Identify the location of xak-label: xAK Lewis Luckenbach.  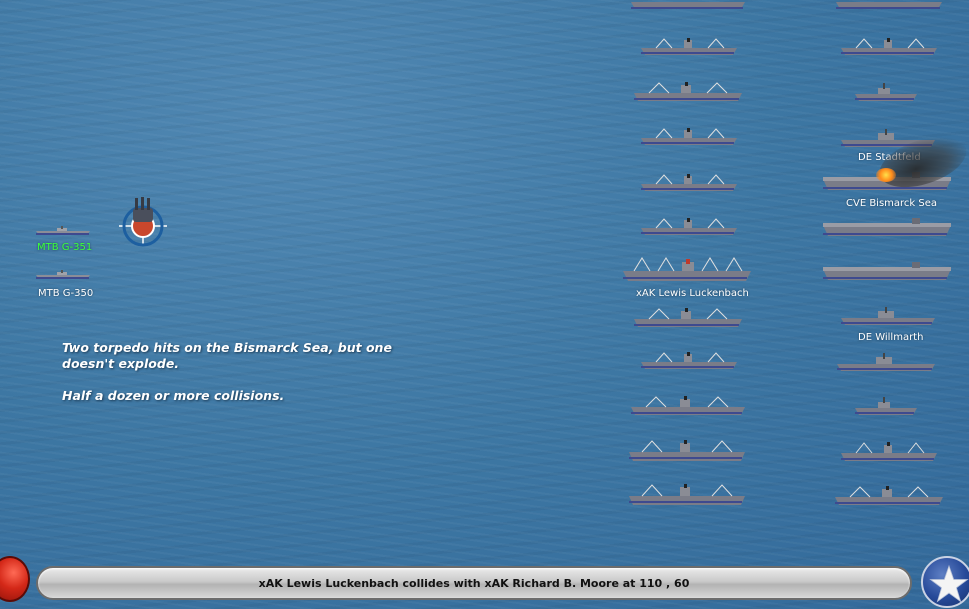
(692, 293).